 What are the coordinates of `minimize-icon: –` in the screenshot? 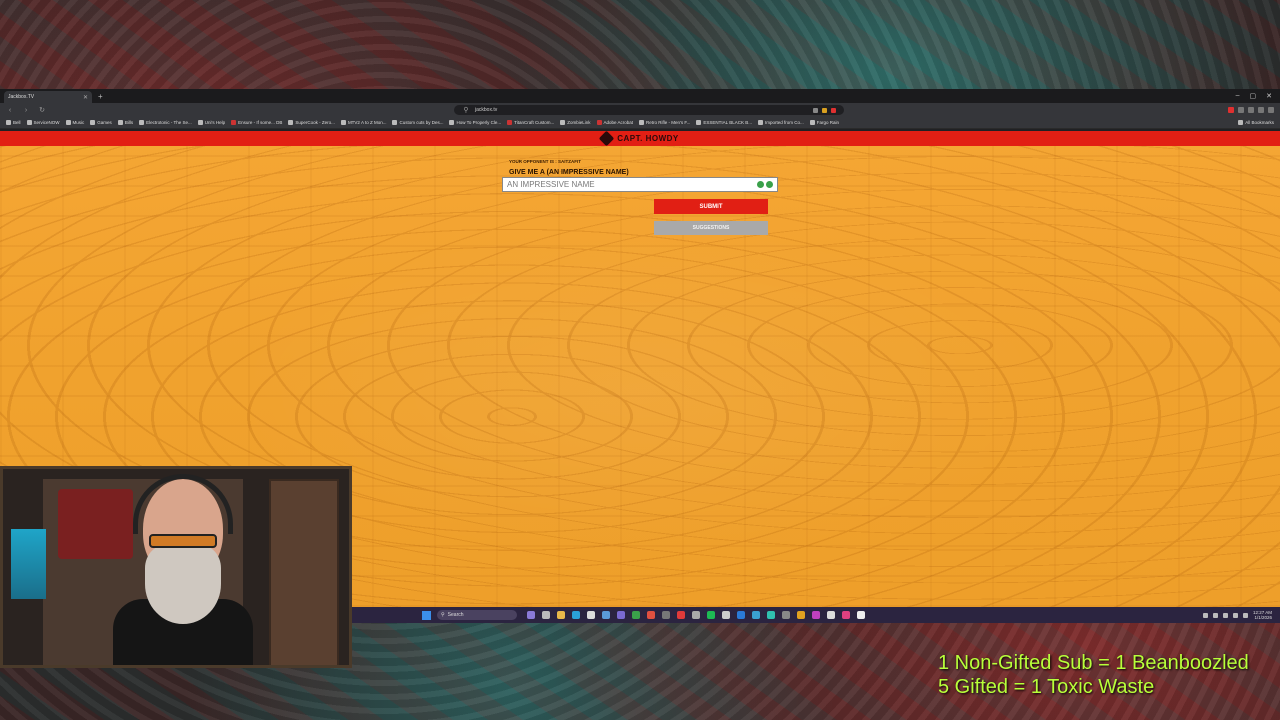 It's located at (1238, 96).